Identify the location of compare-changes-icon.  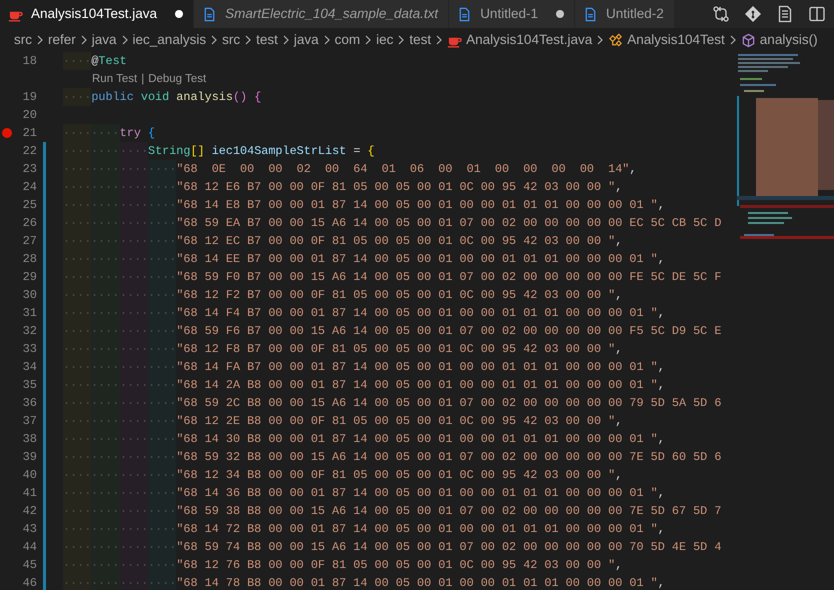
(721, 14).